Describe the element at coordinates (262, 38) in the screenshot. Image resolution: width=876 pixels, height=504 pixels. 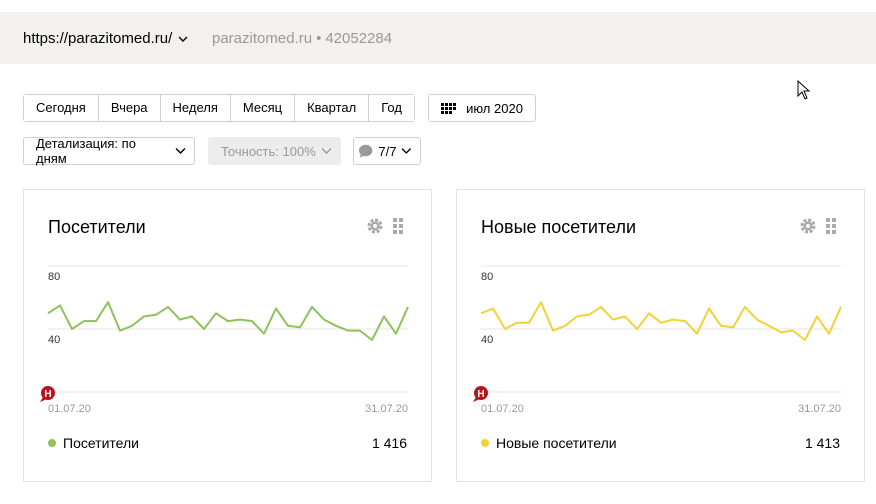
I see `site-name: parazitomed.ru` at that location.